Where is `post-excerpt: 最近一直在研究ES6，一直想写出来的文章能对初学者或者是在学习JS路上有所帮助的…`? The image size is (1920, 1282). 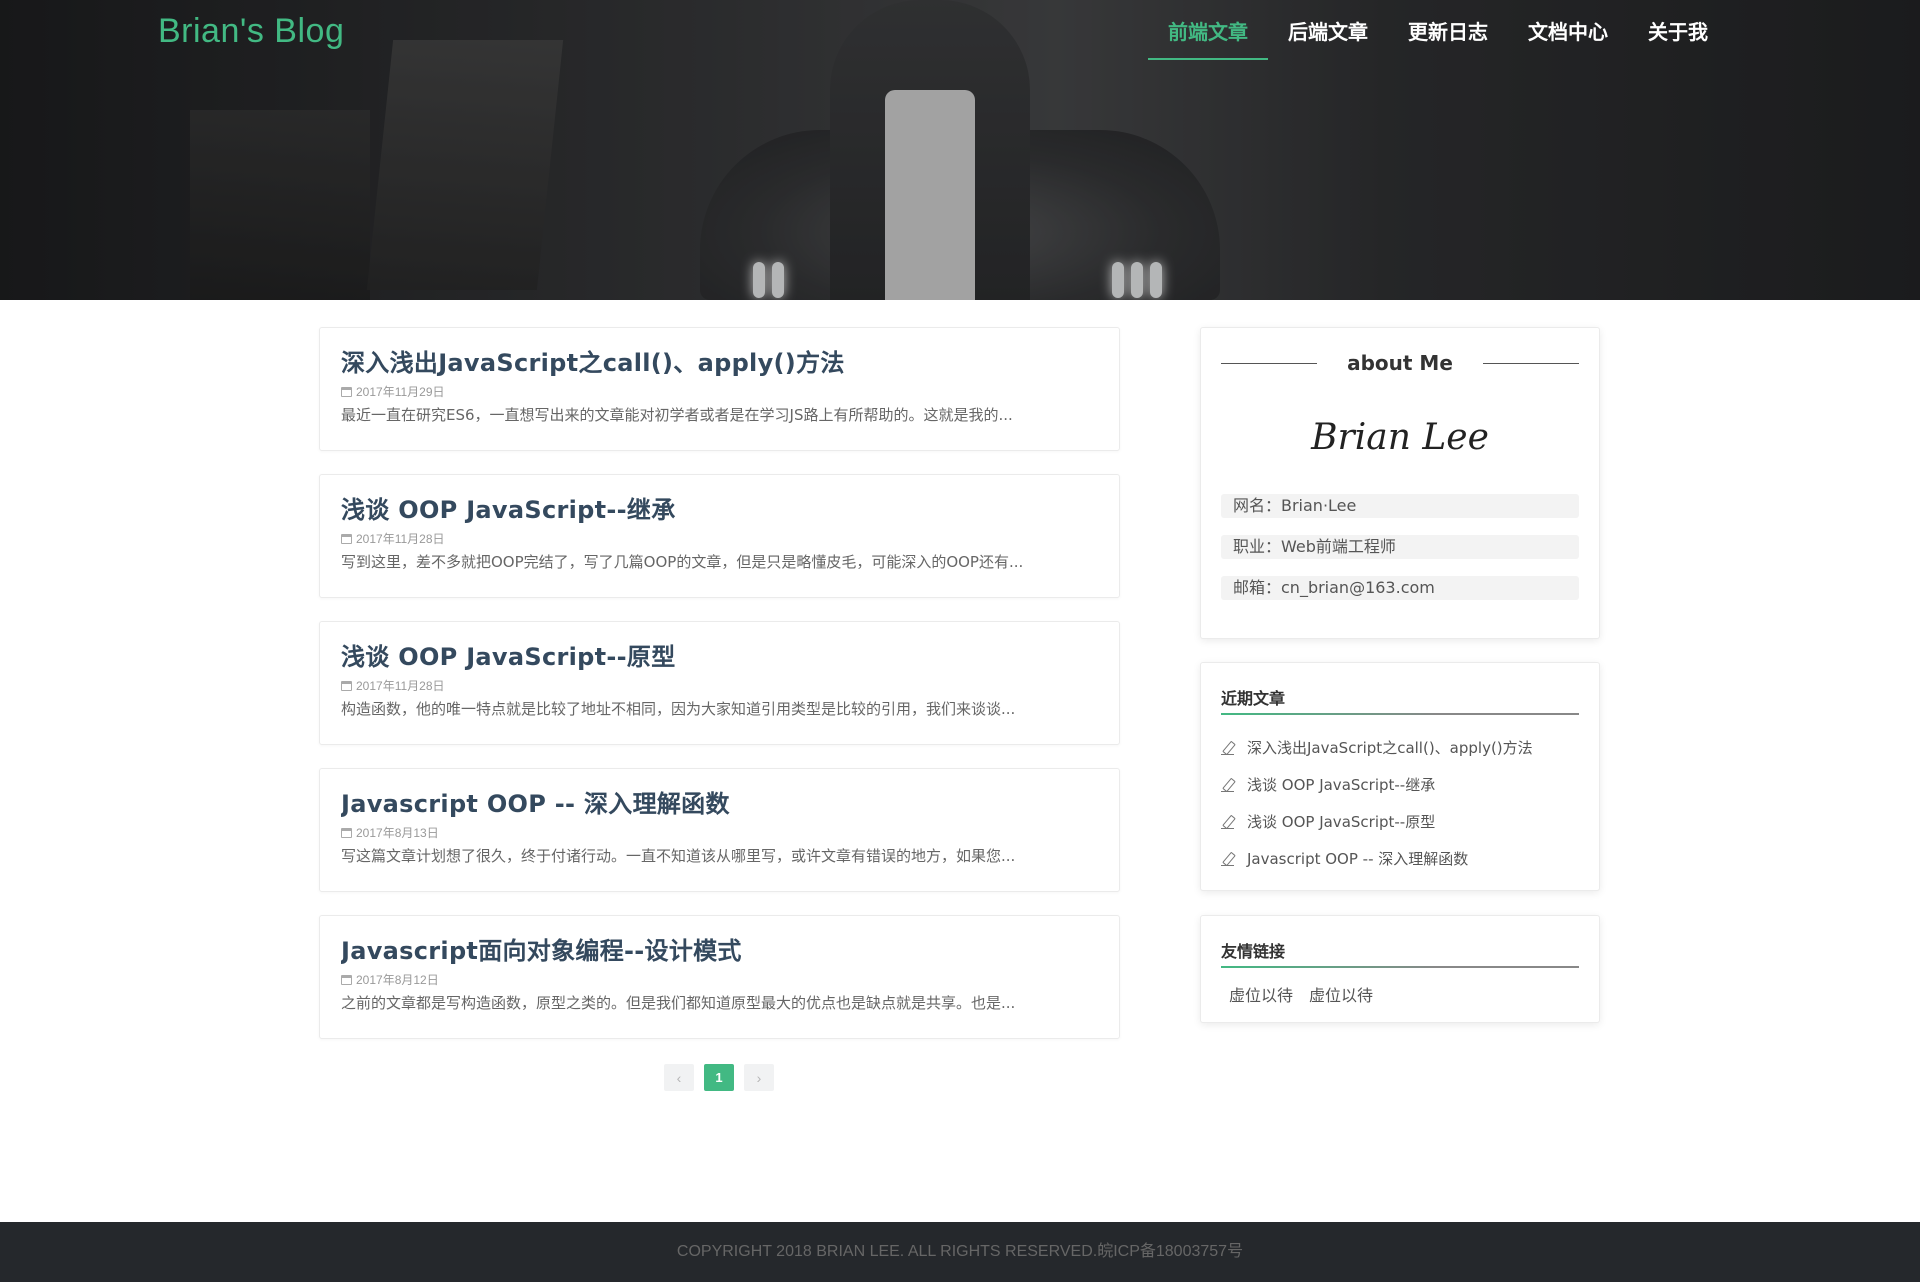
post-excerpt: 最近一直在研究ES6，一直想写出来的文章能对初学者或者是在学习JS路上有所帮助的… is located at coordinates (677, 415).